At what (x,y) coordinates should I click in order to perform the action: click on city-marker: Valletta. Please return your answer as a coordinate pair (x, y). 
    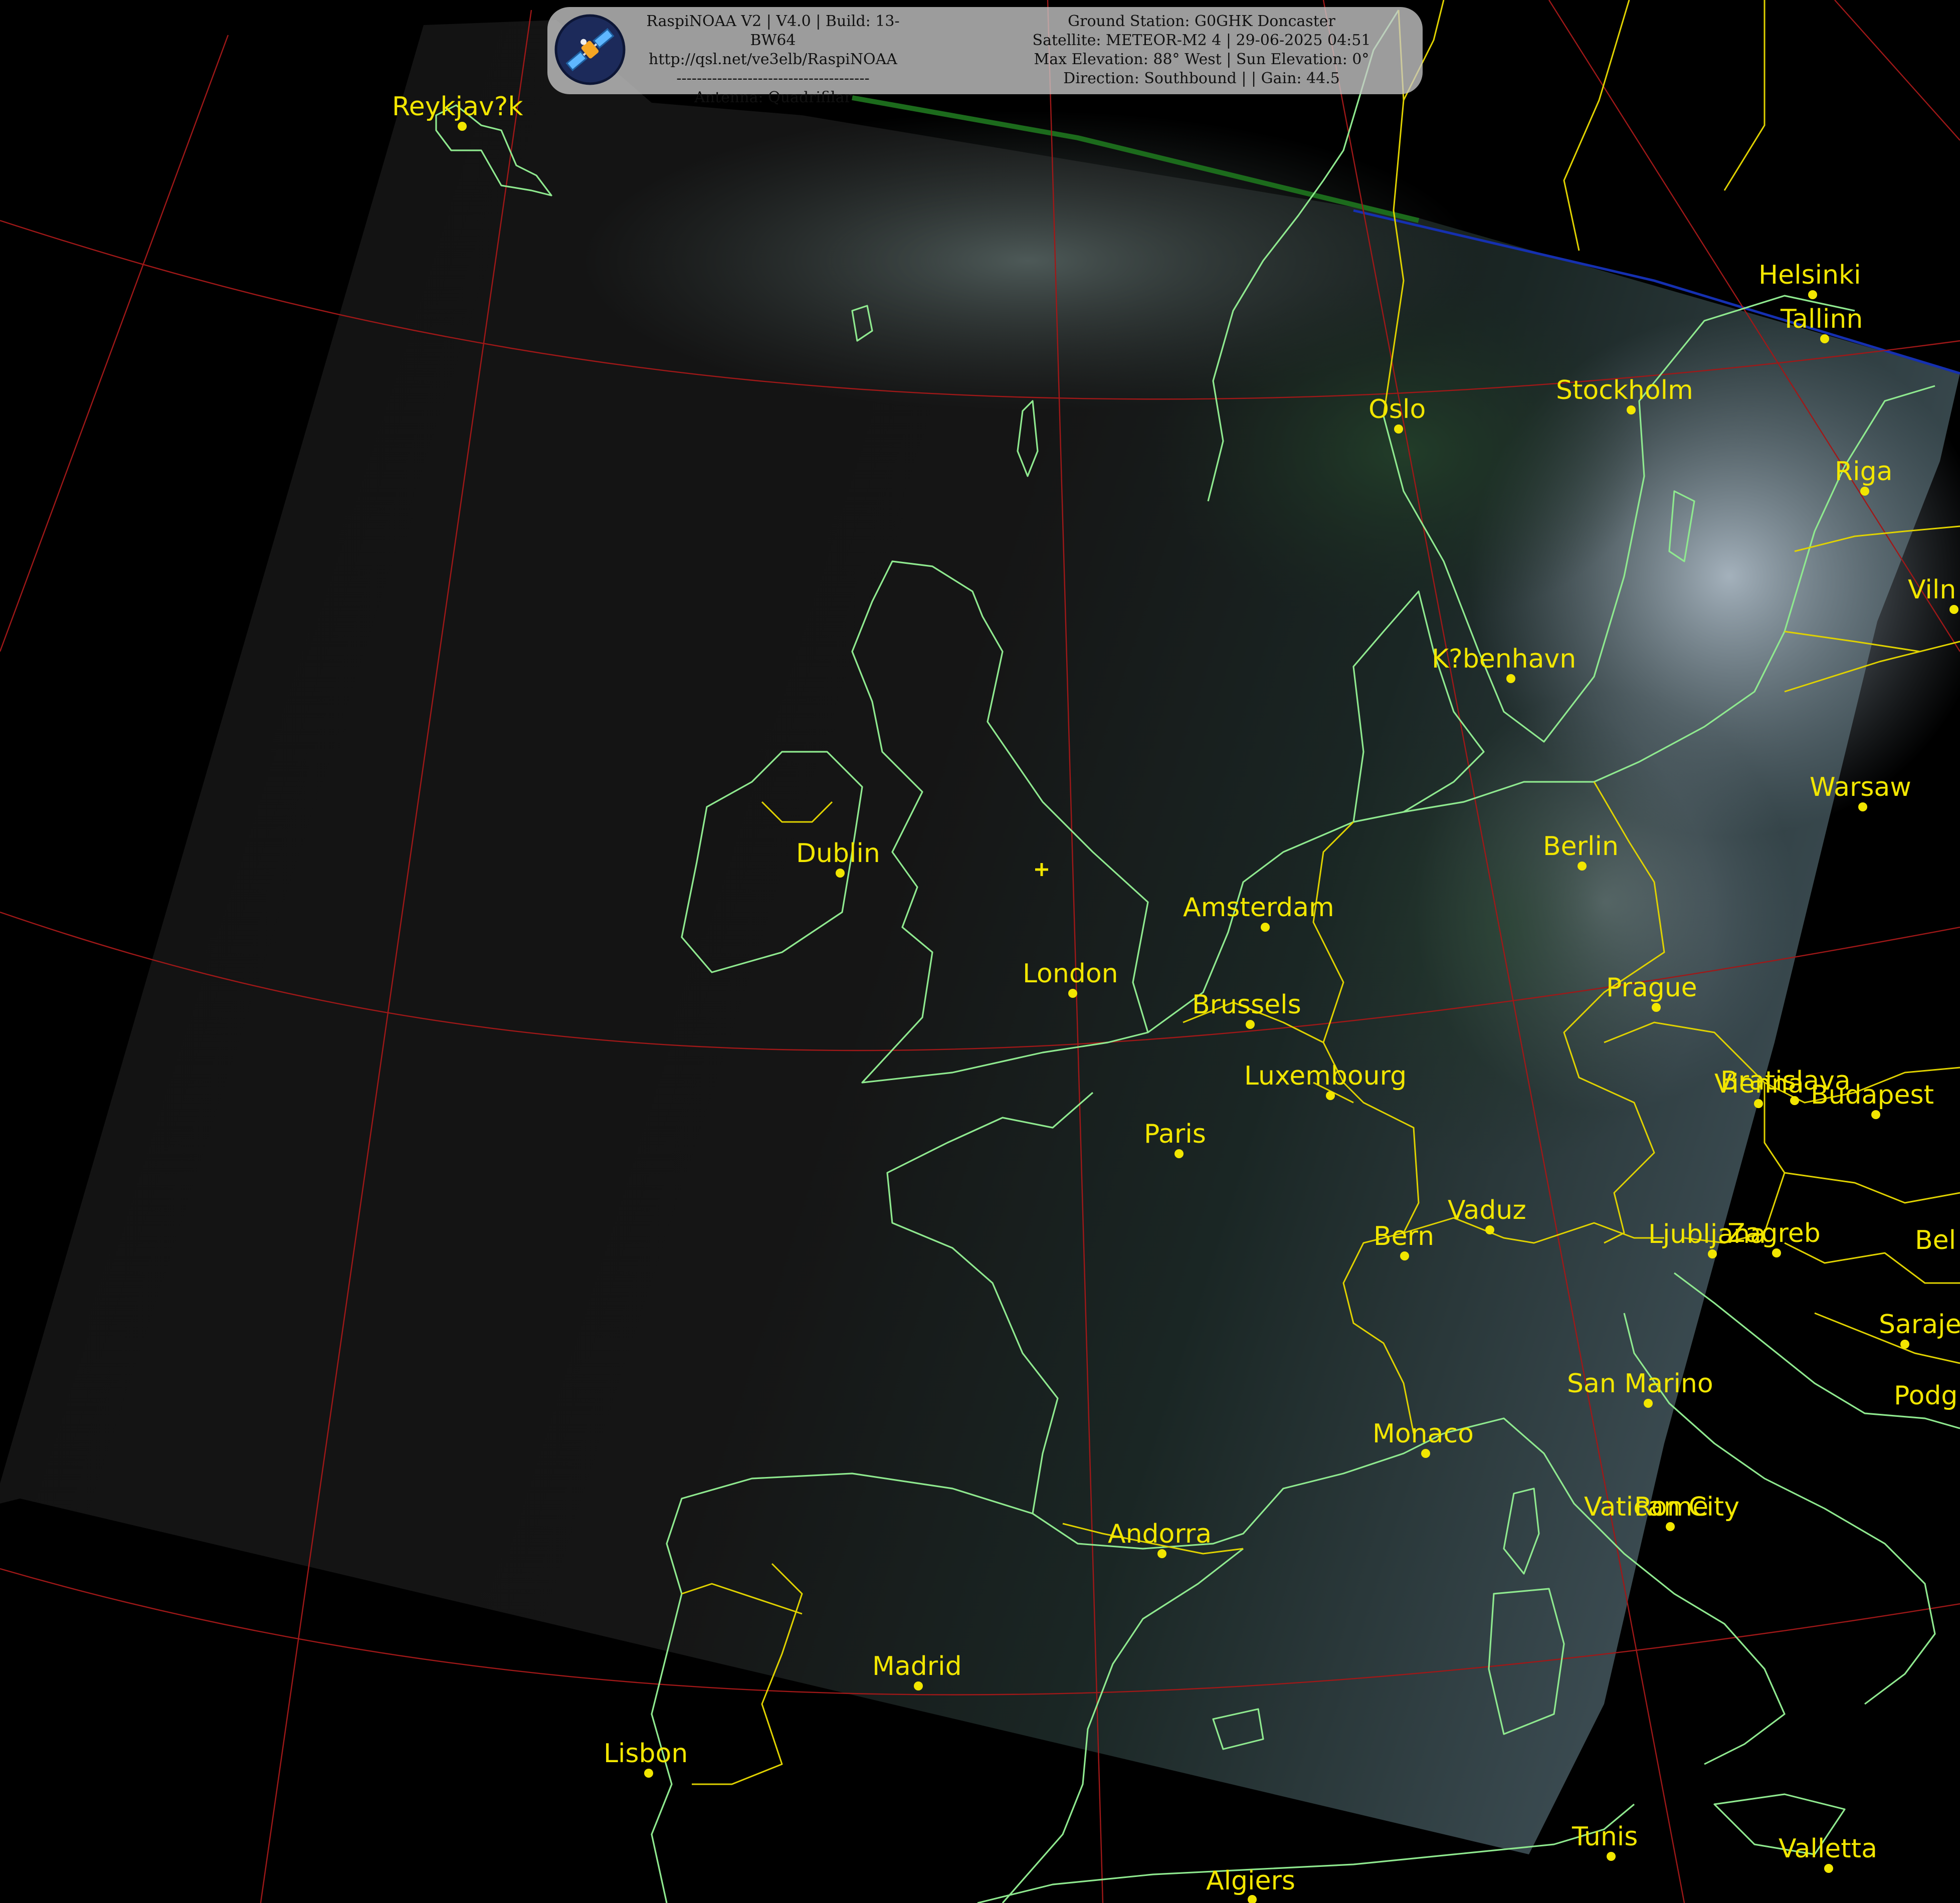
    Looking at the image, I should click on (1828, 1853).